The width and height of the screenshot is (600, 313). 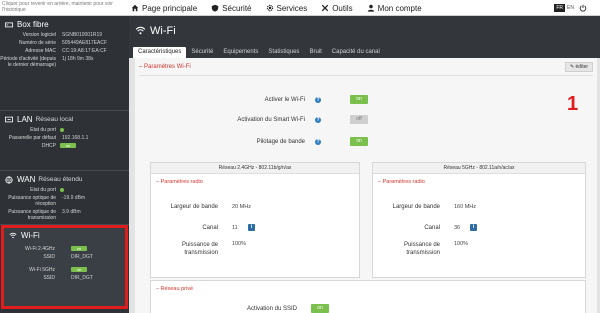 What do you see at coordinates (240, 52) in the screenshot?
I see `tab-devices: Equipements` at bounding box center [240, 52].